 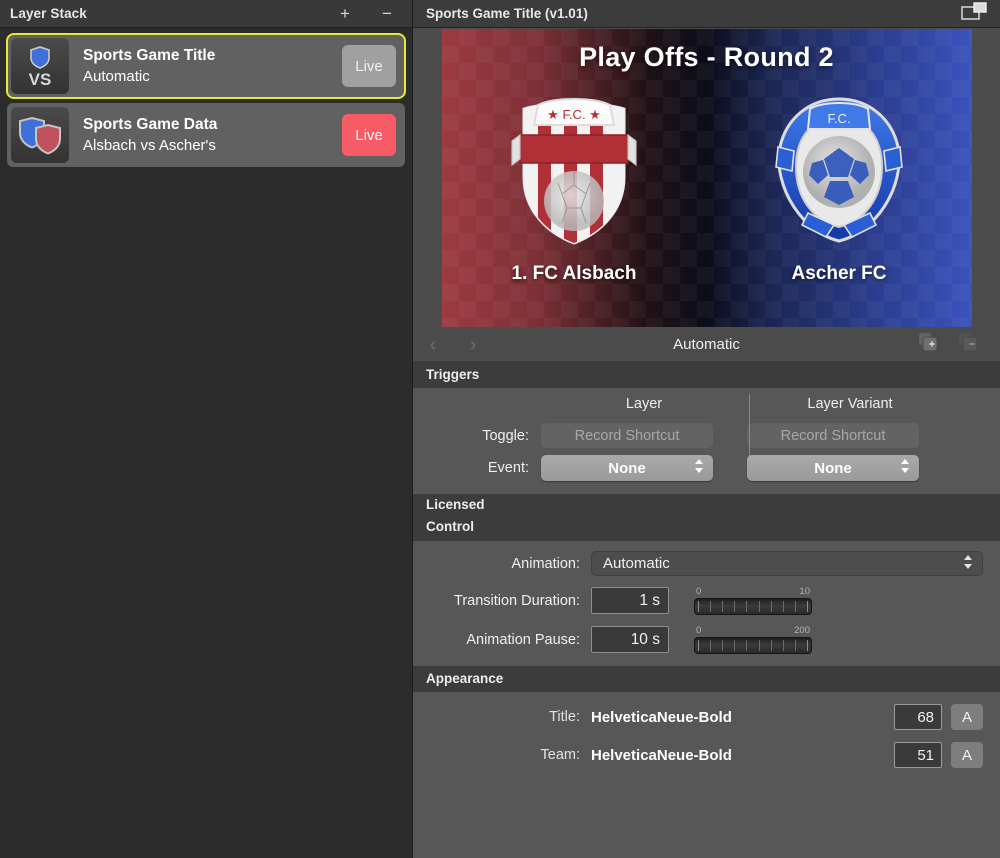 What do you see at coordinates (787, 563) in the screenshot?
I see `animation-select: Automatic` at bounding box center [787, 563].